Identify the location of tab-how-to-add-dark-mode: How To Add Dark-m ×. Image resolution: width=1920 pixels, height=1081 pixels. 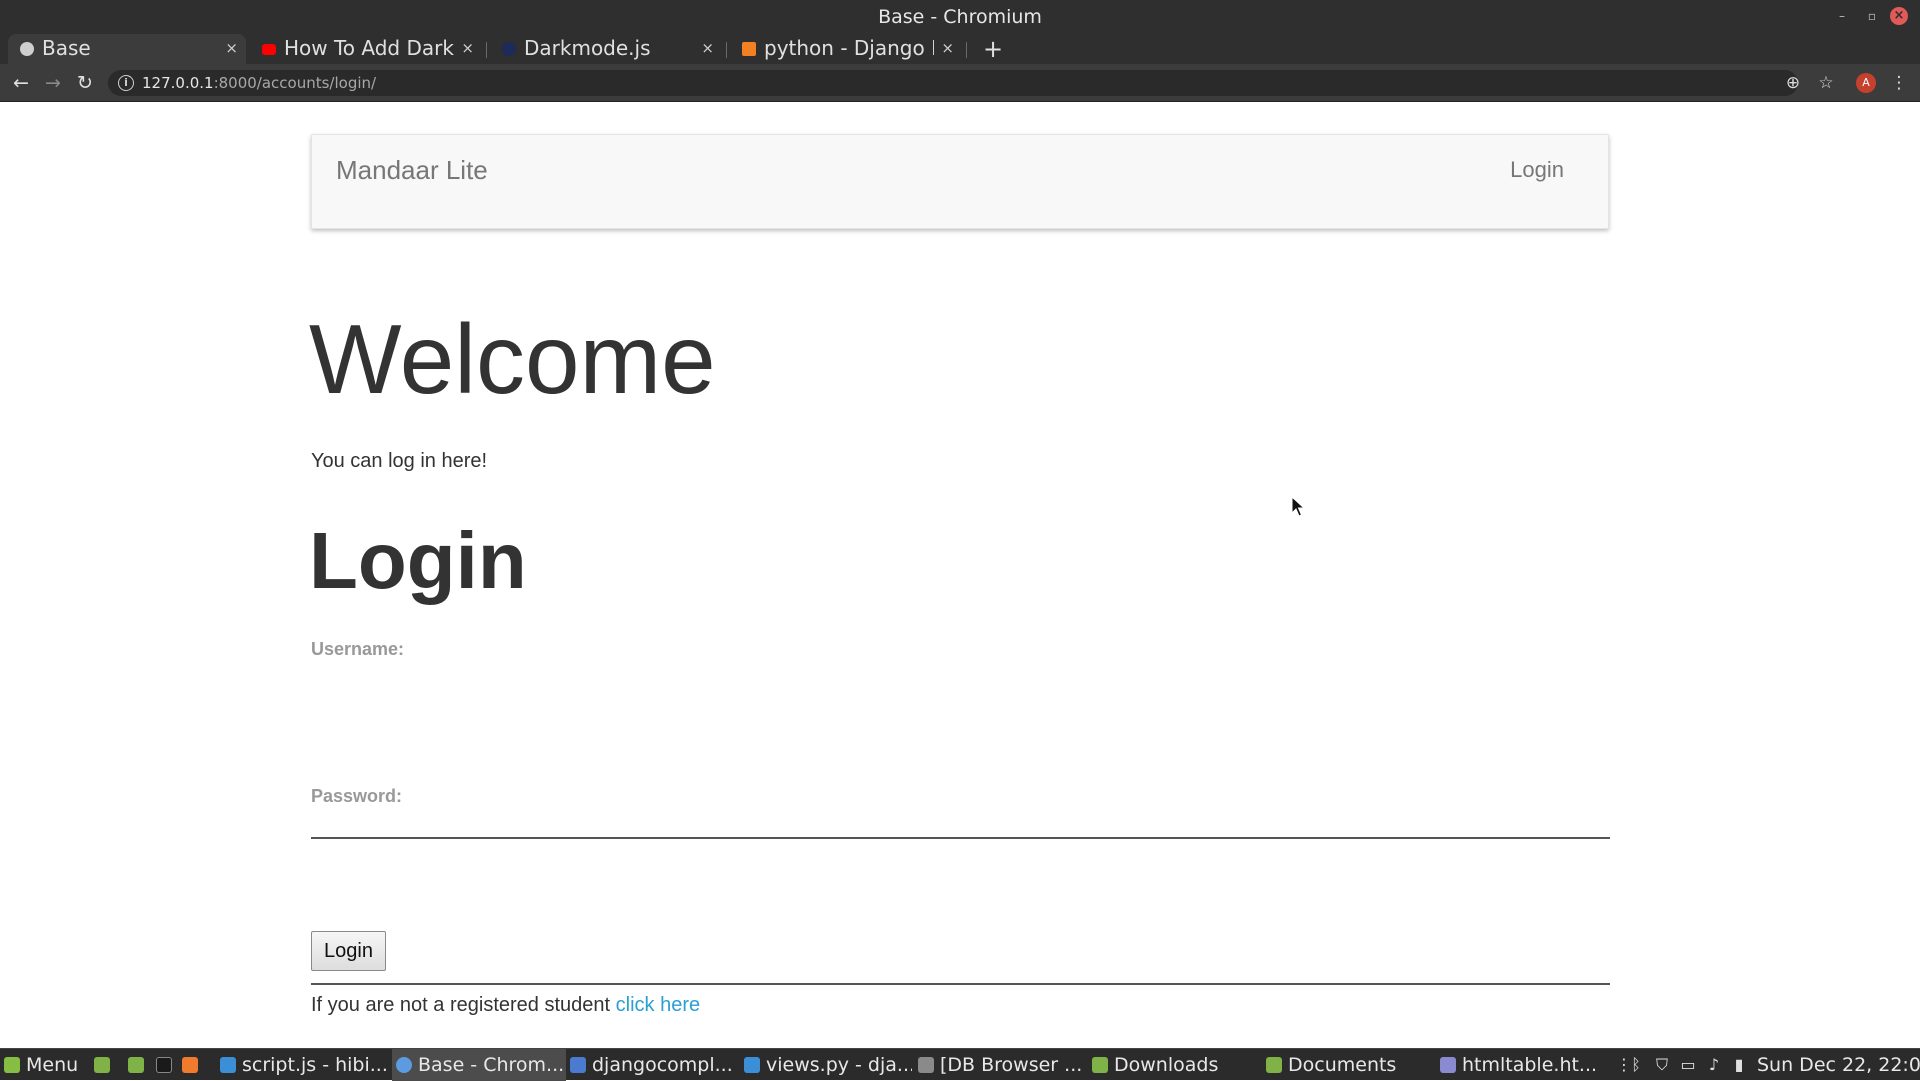
(366, 49).